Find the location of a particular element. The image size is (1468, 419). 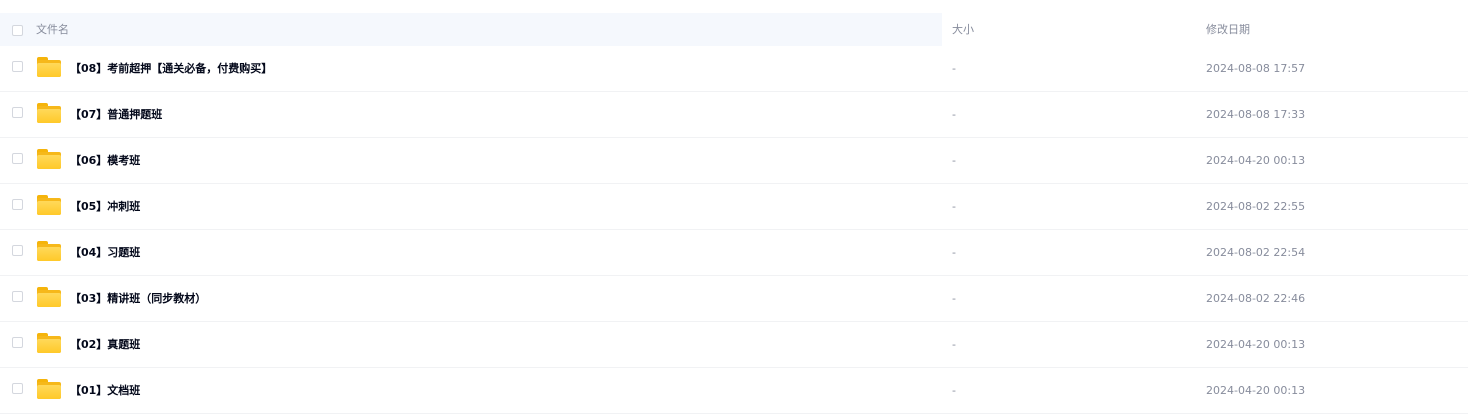

column-header-size: 大小 is located at coordinates (963, 29).